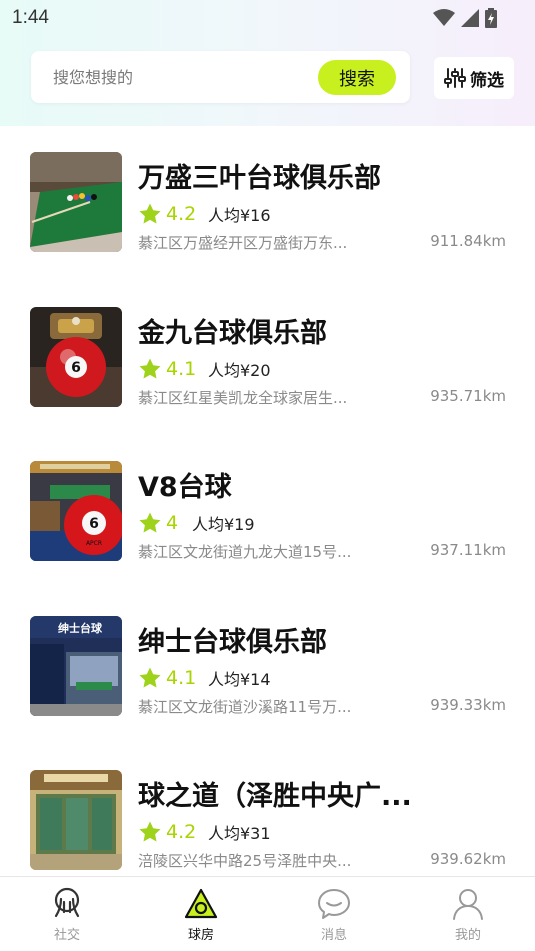 Image resolution: width=535 pixels, height=951 pixels. Describe the element at coordinates (267, 18) in the screenshot. I see `status-bar: 1:44` at that location.